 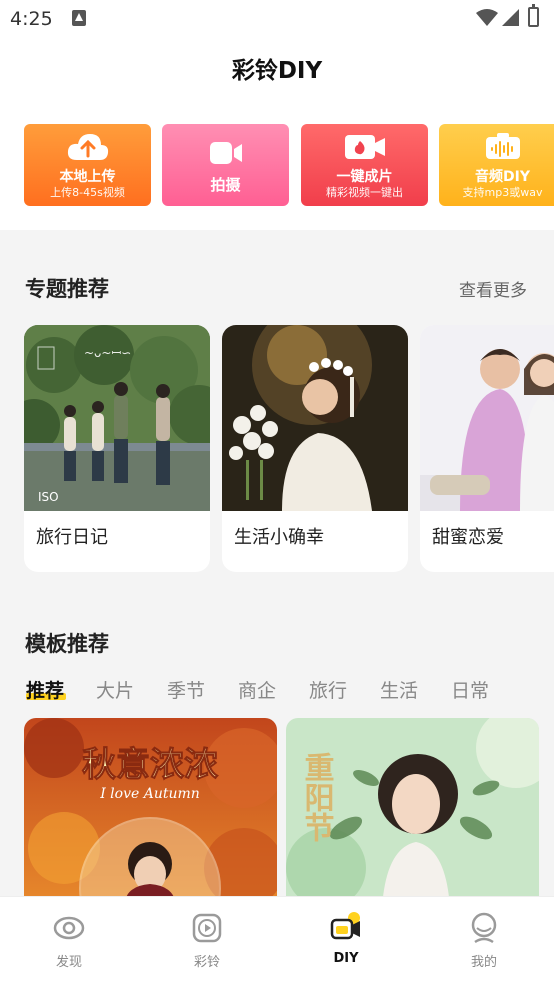 What do you see at coordinates (502, 146) in the screenshot?
I see `audio-wave-icon` at bounding box center [502, 146].